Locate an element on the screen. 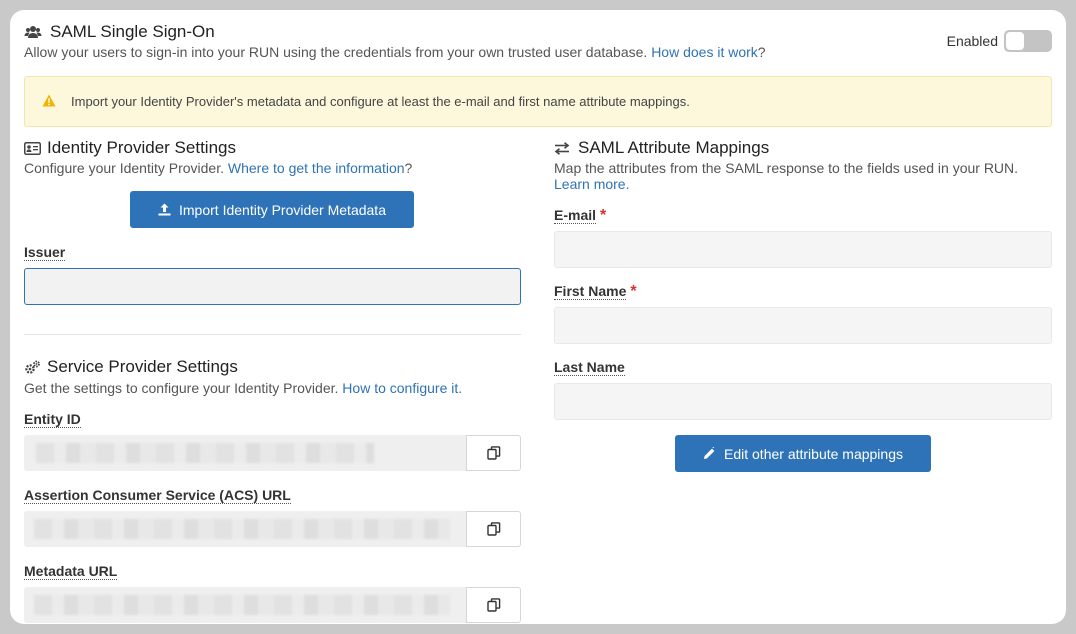 This screenshot has height=634, width=1076. metadata-url-value is located at coordinates (245, 605).